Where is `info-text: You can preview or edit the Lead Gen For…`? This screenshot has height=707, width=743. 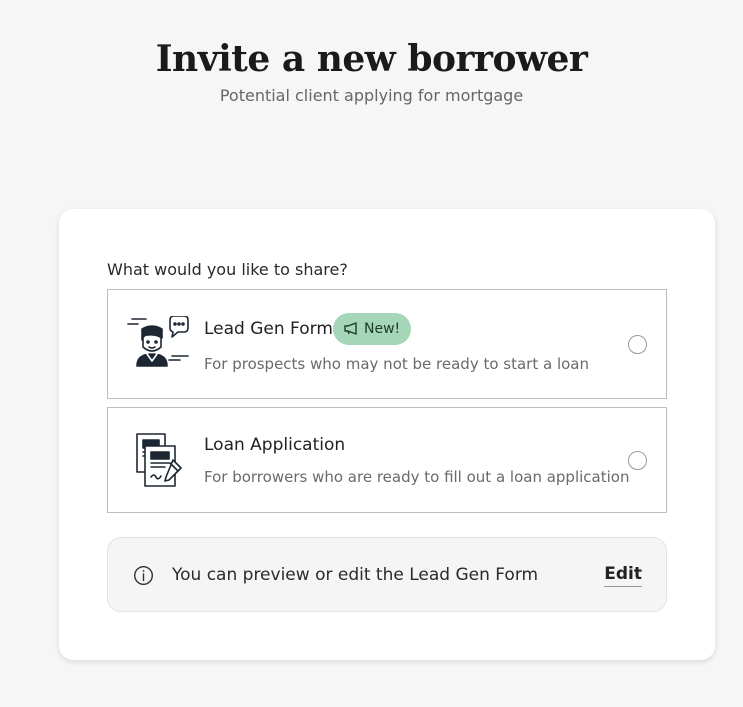
info-text: You can preview or edit the Lead Gen For… is located at coordinates (355, 575).